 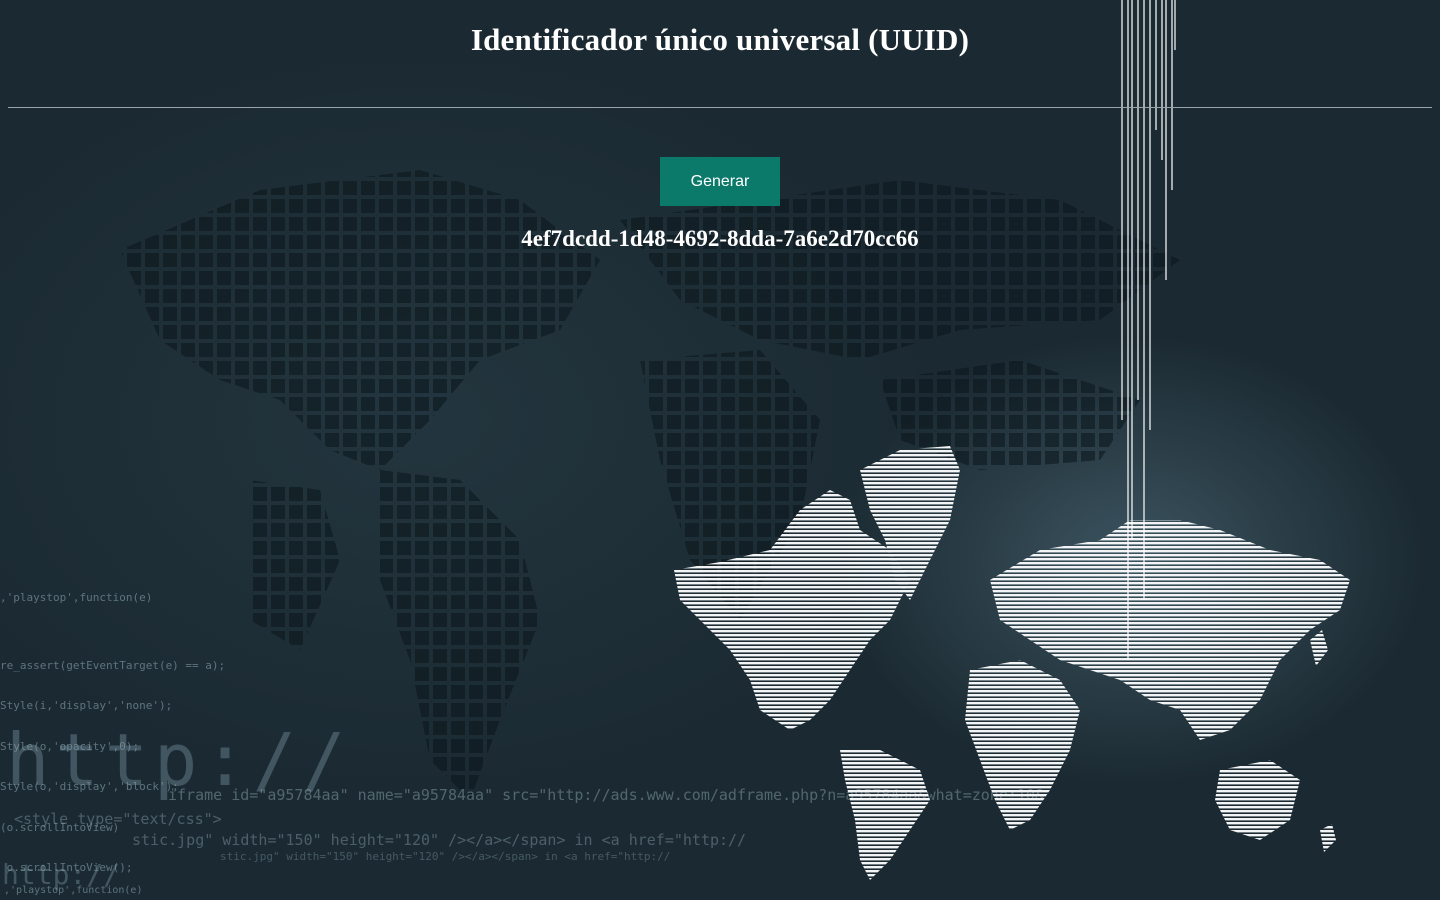 What do you see at coordinates (86, 705) in the screenshot?
I see `code-line: Style(i,'display','none');` at bounding box center [86, 705].